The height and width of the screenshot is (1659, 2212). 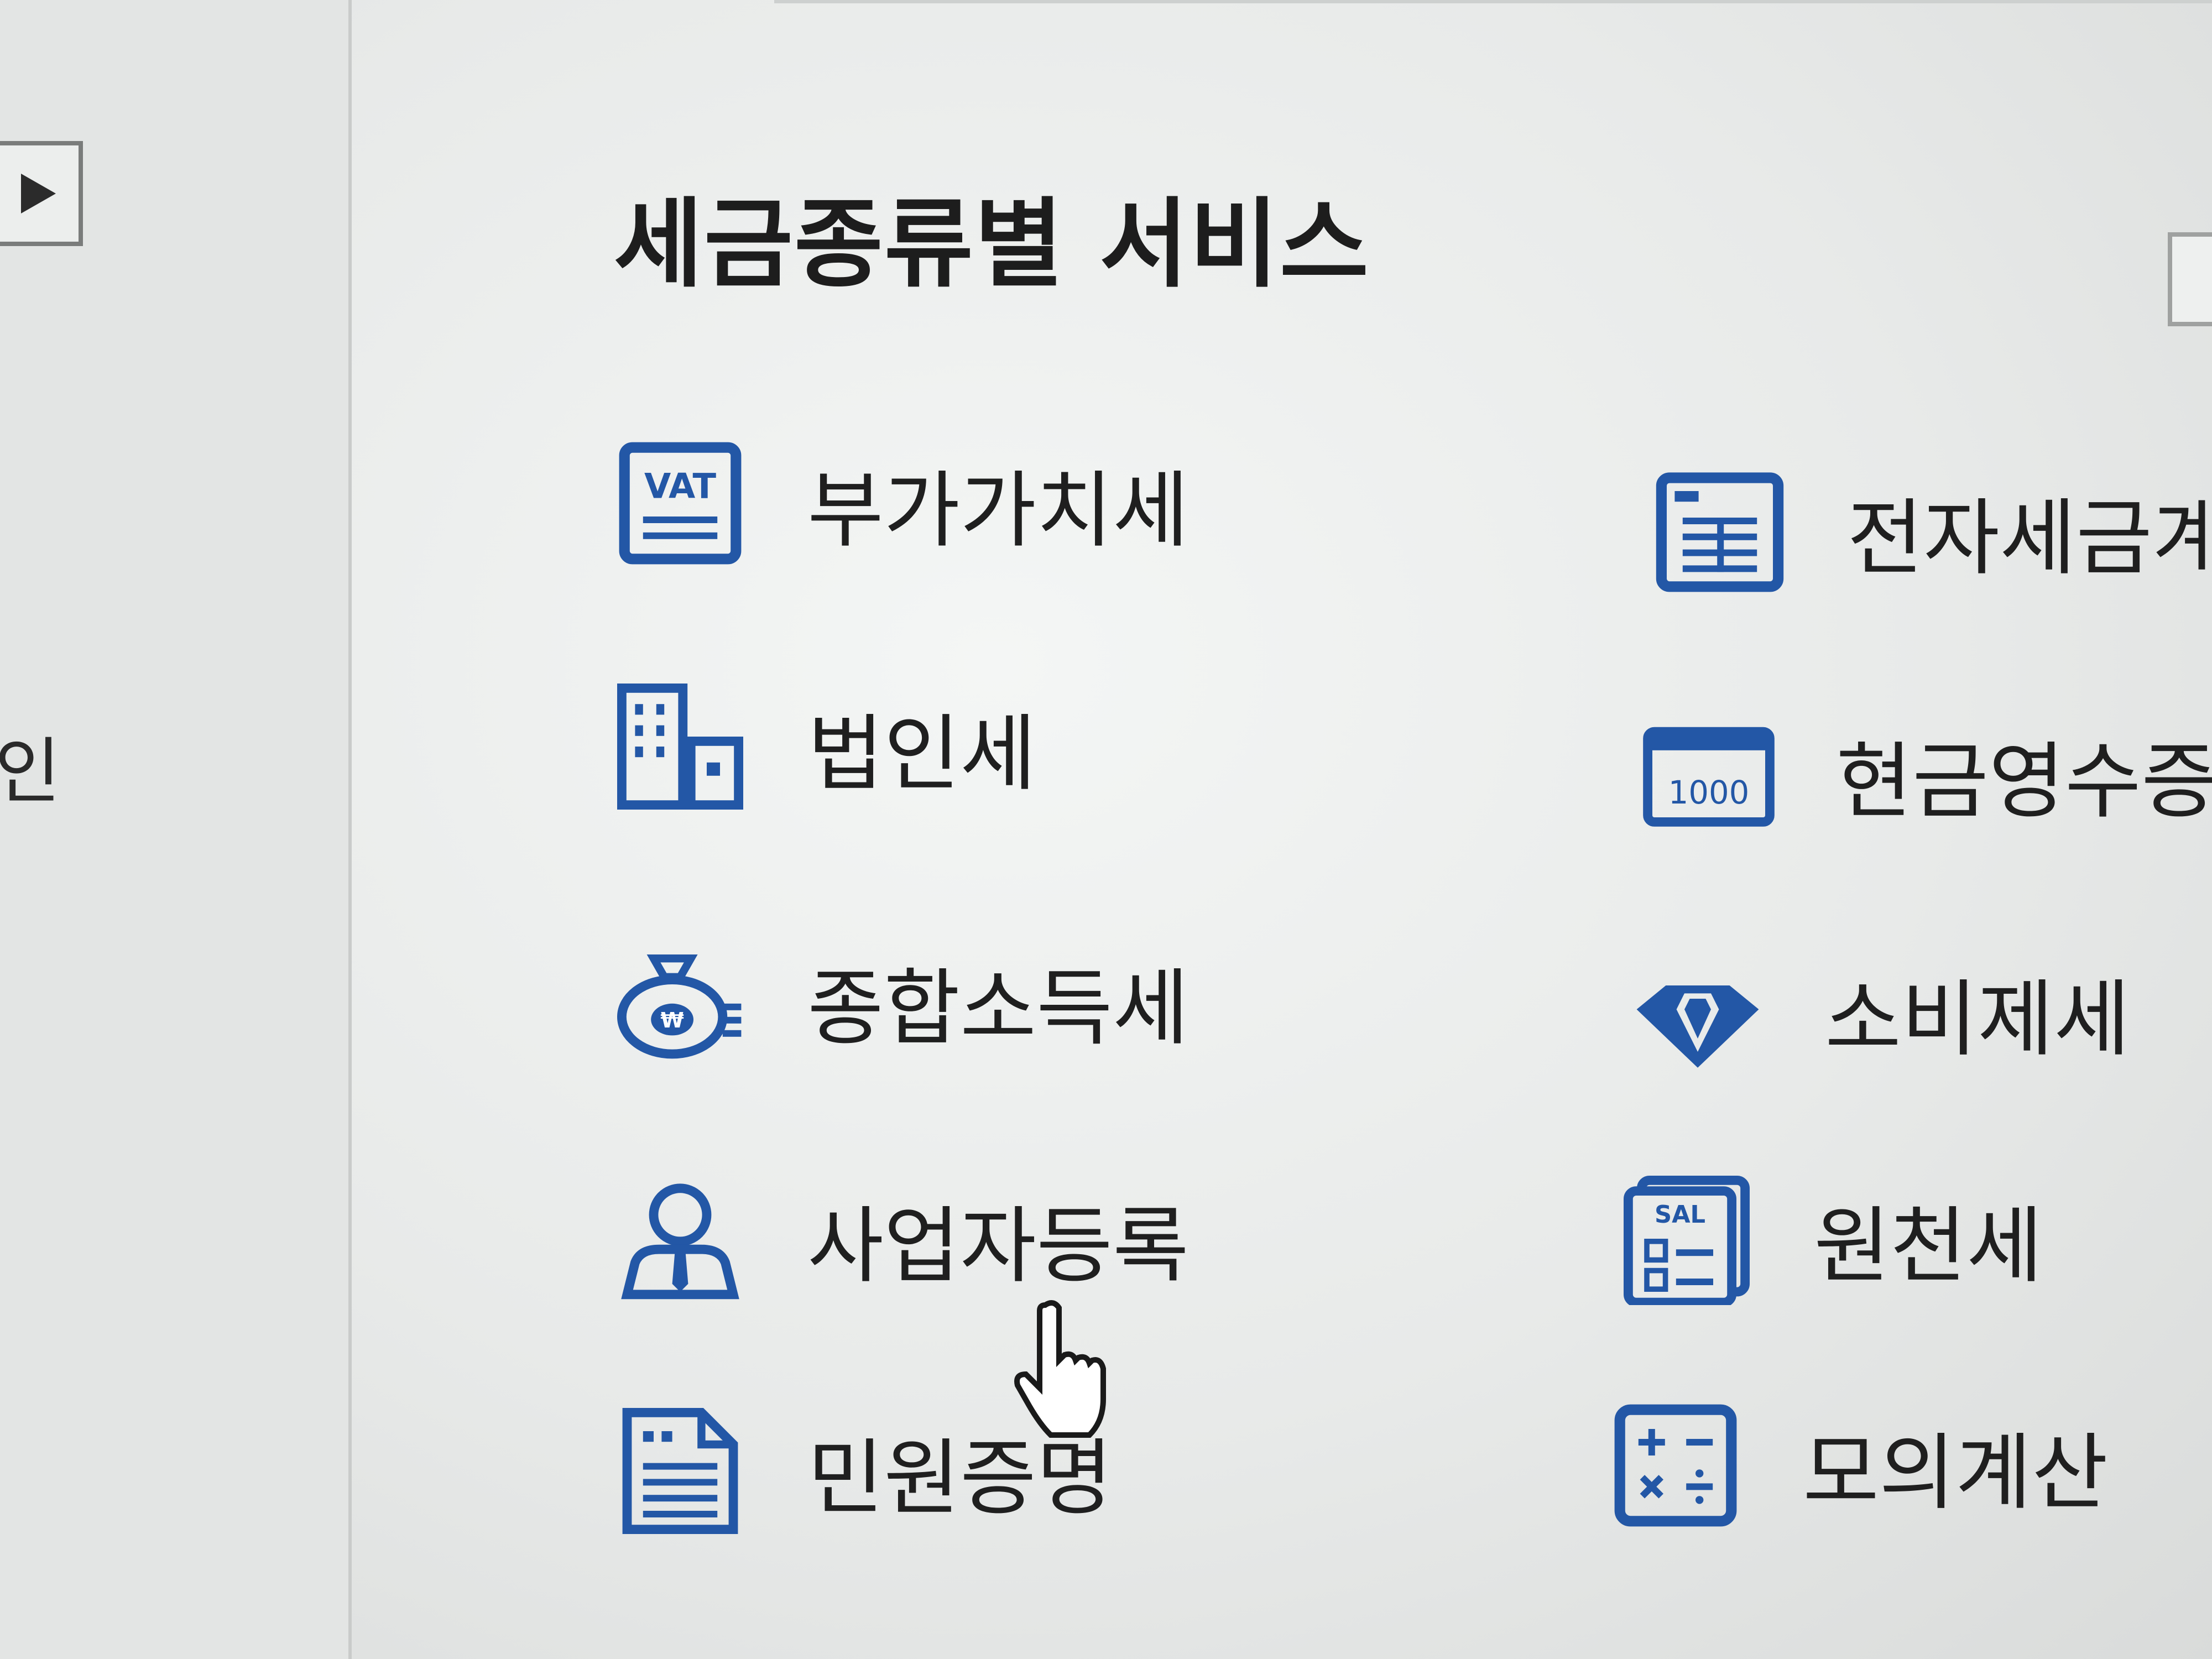 I want to click on service-income-tax: ₩ 종합소득세, so click(x=902, y=1001).